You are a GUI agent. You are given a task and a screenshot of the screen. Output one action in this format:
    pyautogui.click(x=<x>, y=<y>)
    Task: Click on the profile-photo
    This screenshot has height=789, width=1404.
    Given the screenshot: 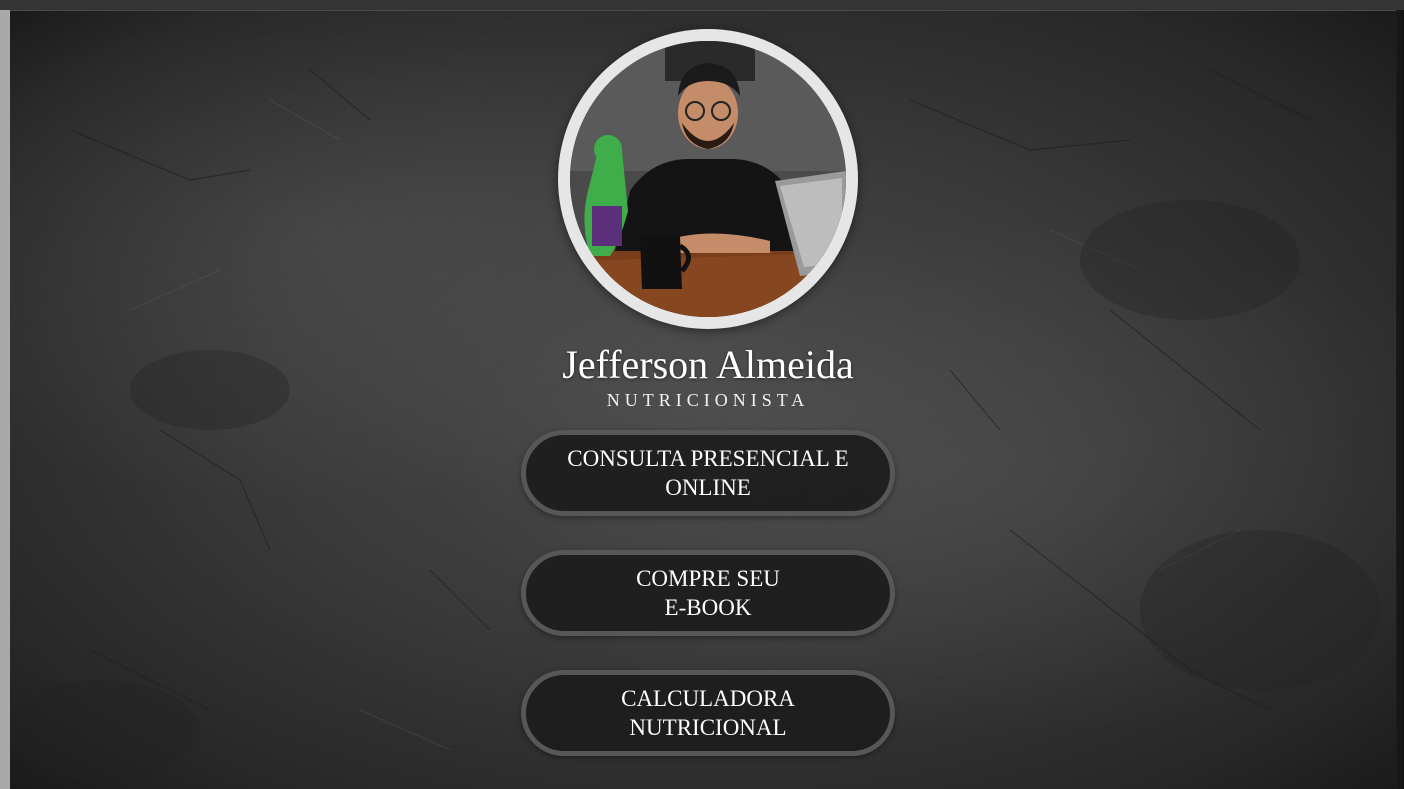 What is the action you would take?
    pyautogui.click(x=708, y=179)
    